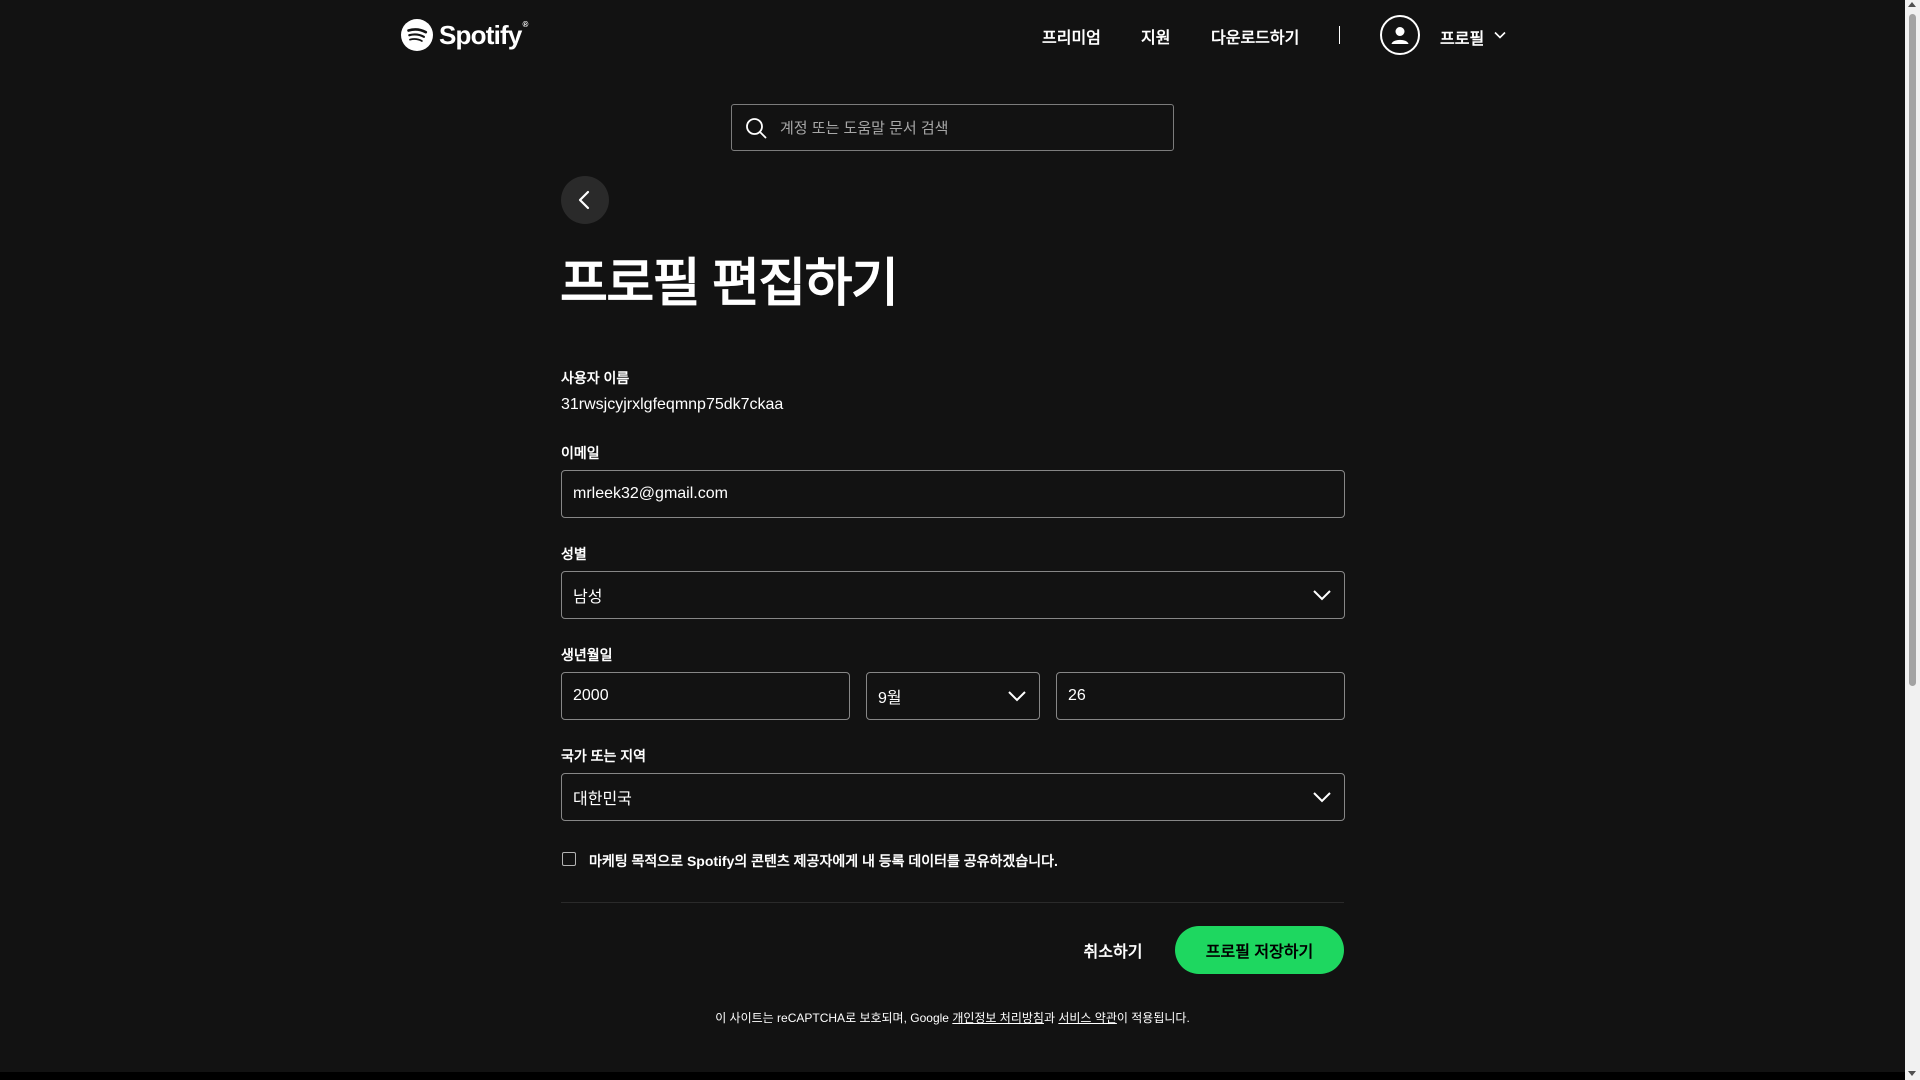 This screenshot has height=1080, width=1920. Describe the element at coordinates (1051, 1018) in the screenshot. I see `recaptcha-notice-middle: 과` at that location.